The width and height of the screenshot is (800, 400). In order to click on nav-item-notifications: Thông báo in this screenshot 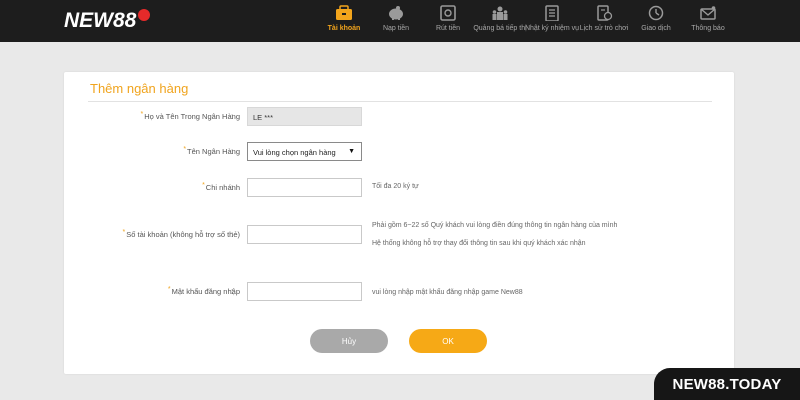, I will do `click(708, 21)`.